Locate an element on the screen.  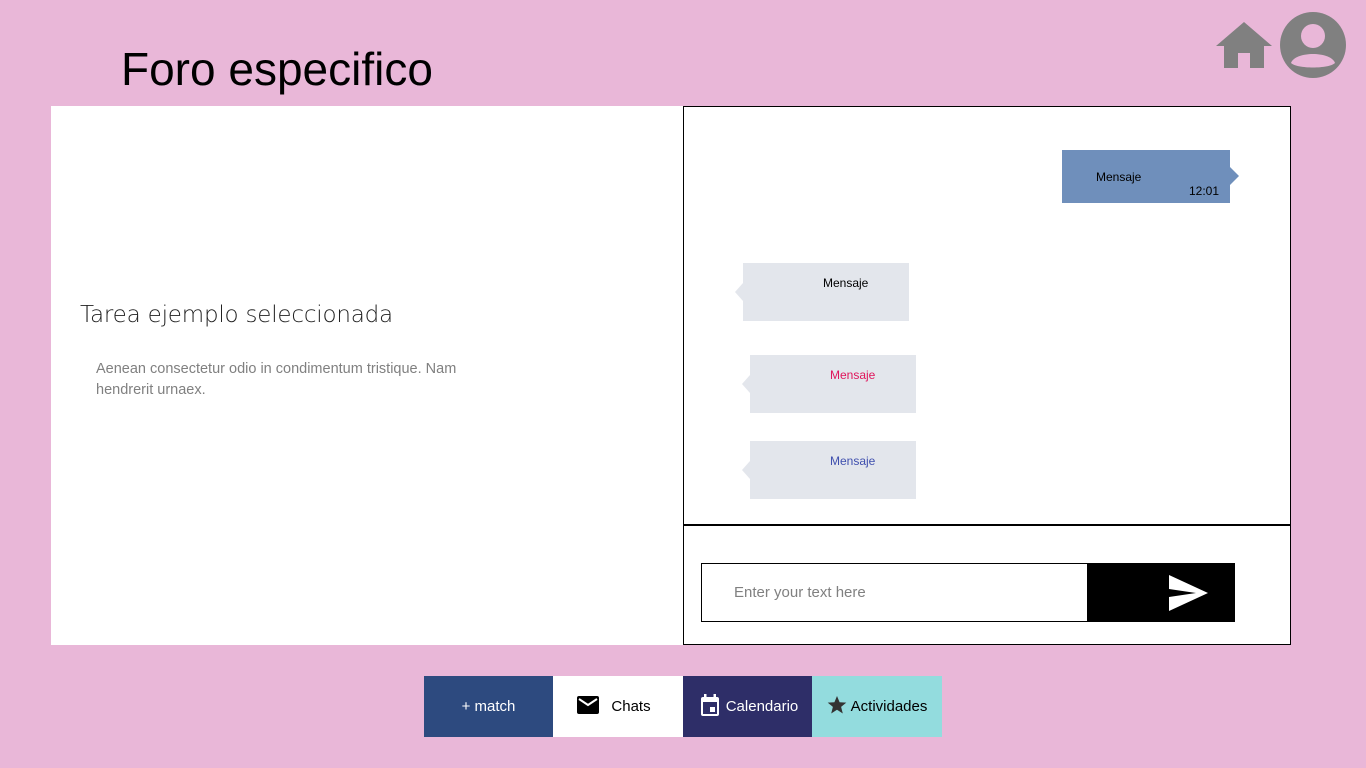
nav-calendar-button: Calendario is located at coordinates (747, 706).